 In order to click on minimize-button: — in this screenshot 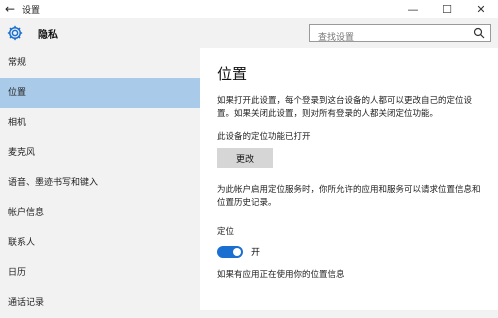, I will do `click(413, 9)`.